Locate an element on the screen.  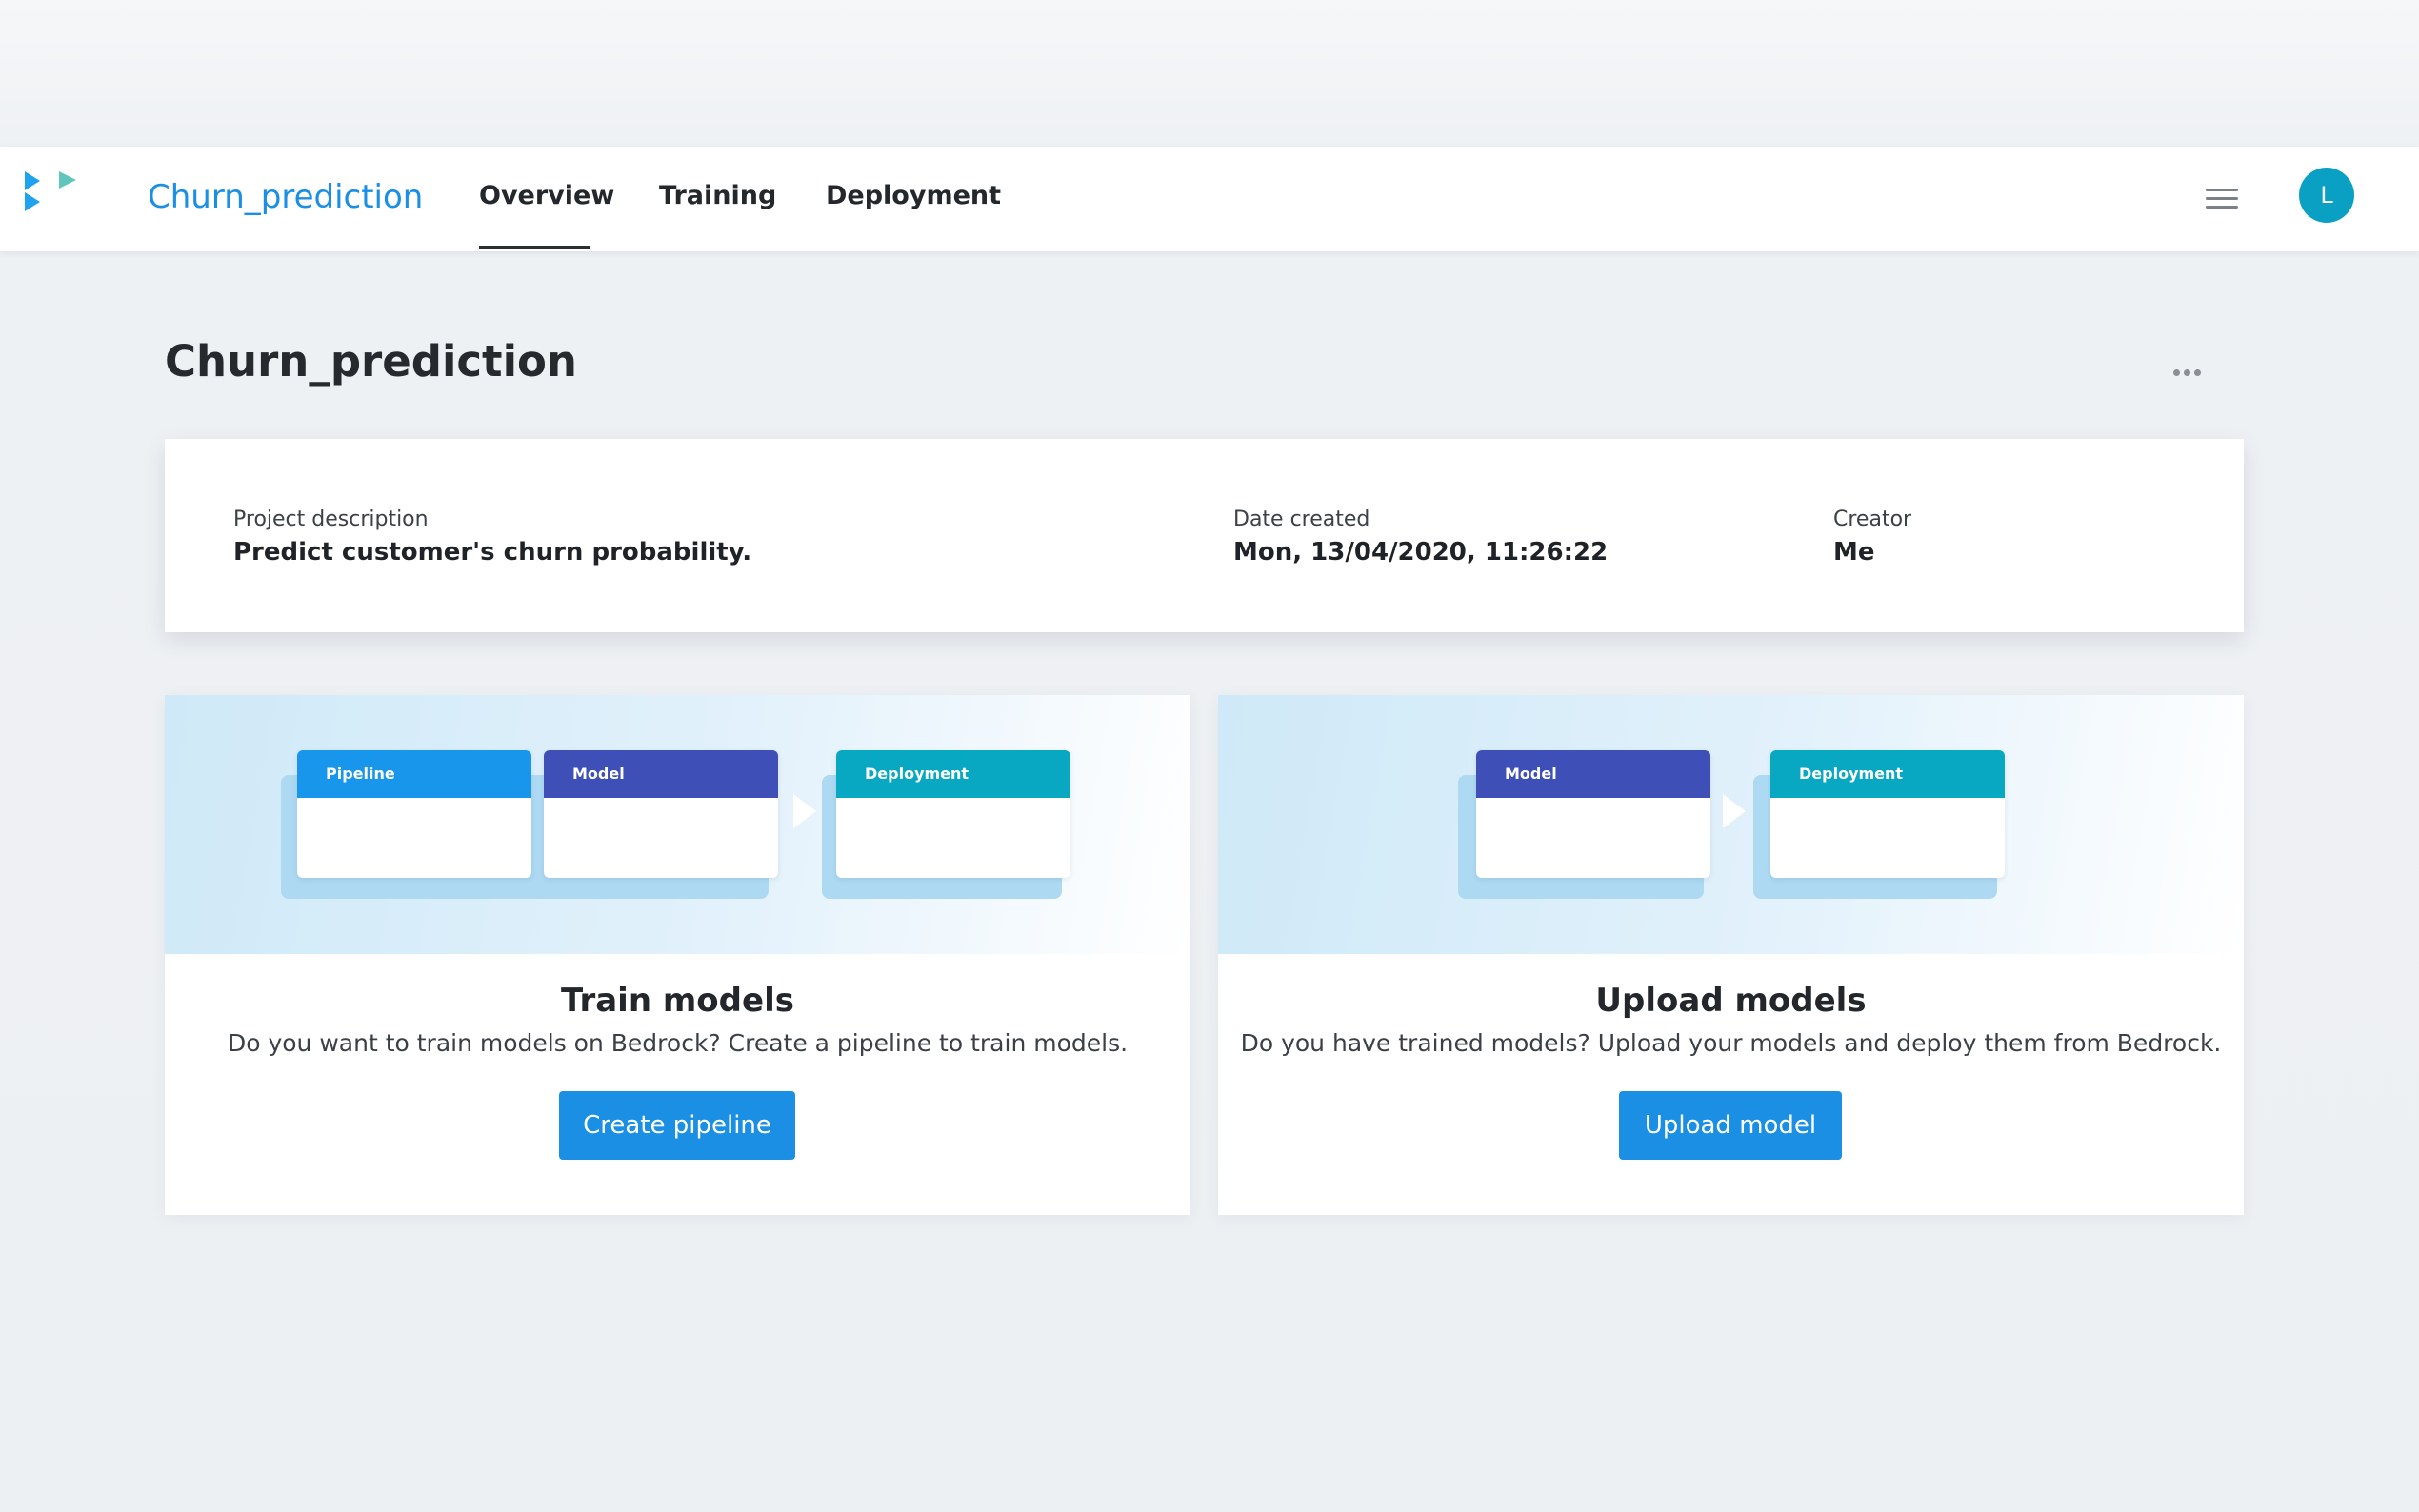
creator-value: Me is located at coordinates (1854, 552).